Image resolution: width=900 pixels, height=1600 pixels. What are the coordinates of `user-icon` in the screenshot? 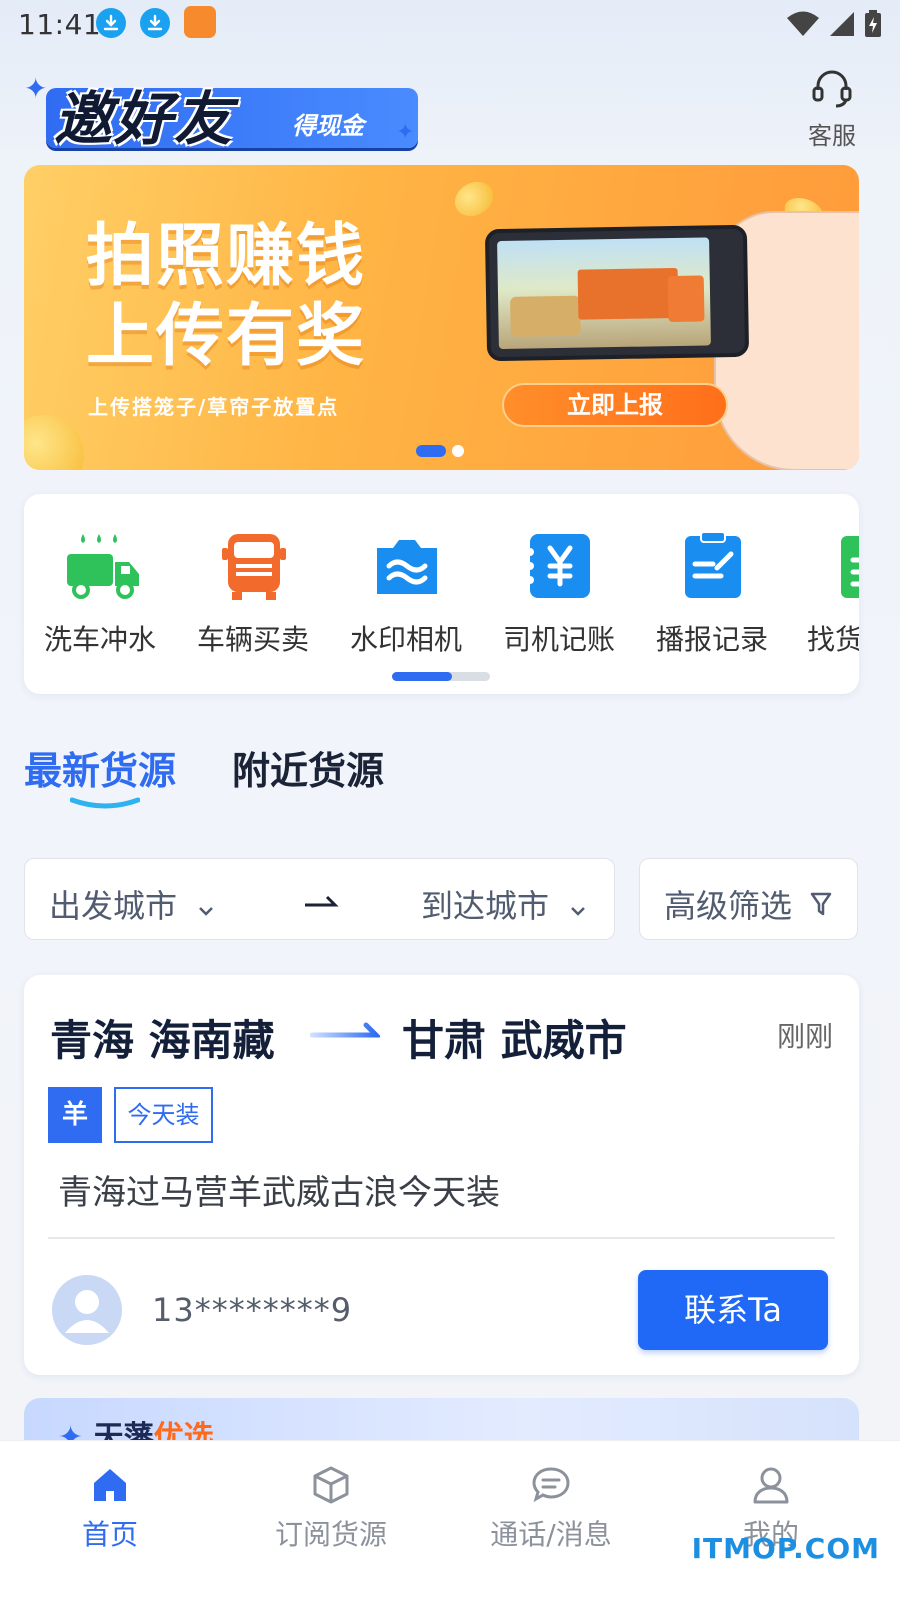 It's located at (771, 1485).